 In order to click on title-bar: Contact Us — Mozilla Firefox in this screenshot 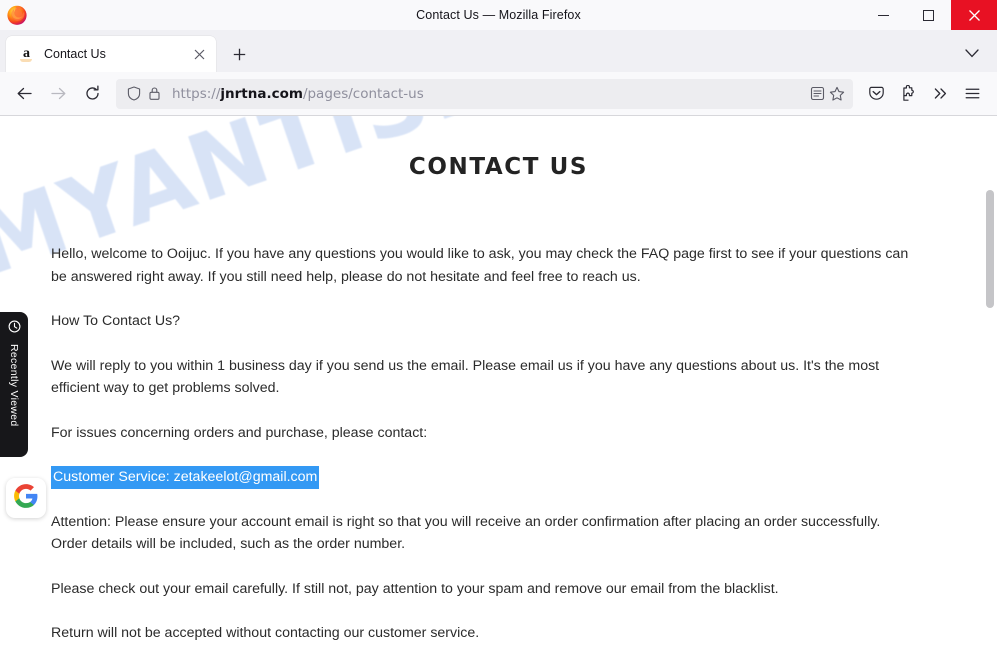, I will do `click(498, 15)`.